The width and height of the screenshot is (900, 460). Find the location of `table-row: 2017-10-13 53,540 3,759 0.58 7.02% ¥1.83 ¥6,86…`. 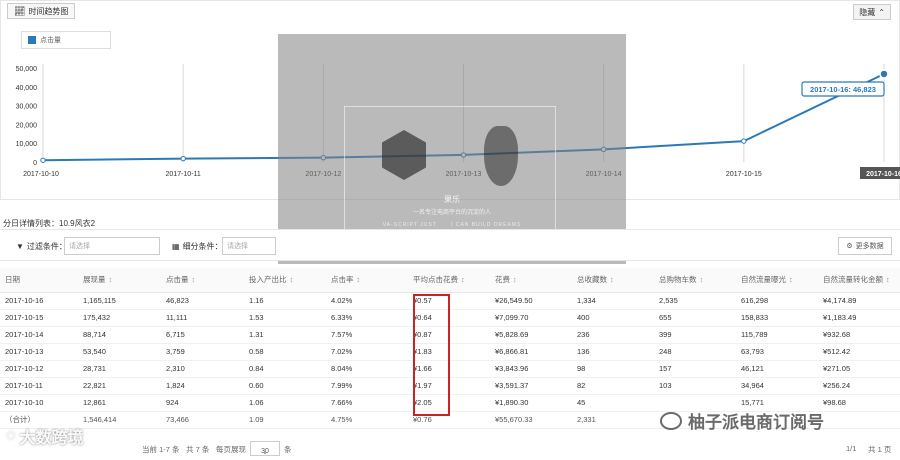

table-row: 2017-10-13 53,540 3,759 0.58 7.02% ¥1.83 ¥6,86… is located at coordinates (450, 352).